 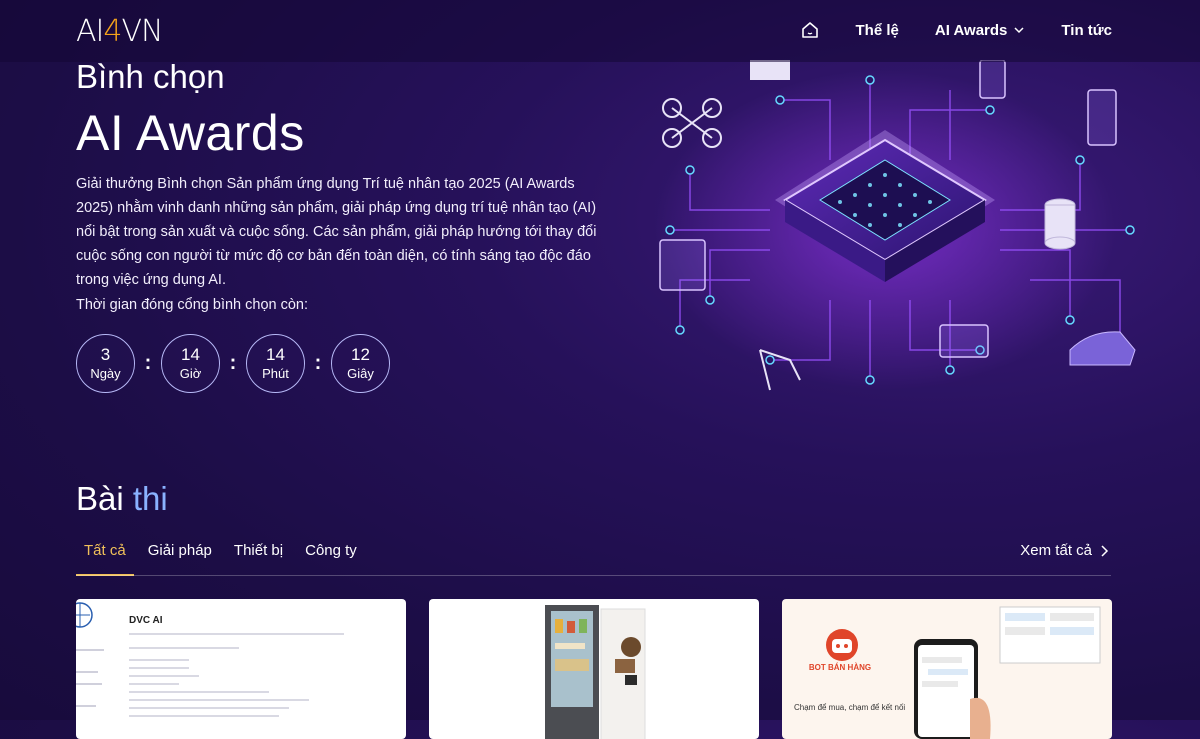 I want to click on countdown-minutes-unit: Phút, so click(x=275, y=373).